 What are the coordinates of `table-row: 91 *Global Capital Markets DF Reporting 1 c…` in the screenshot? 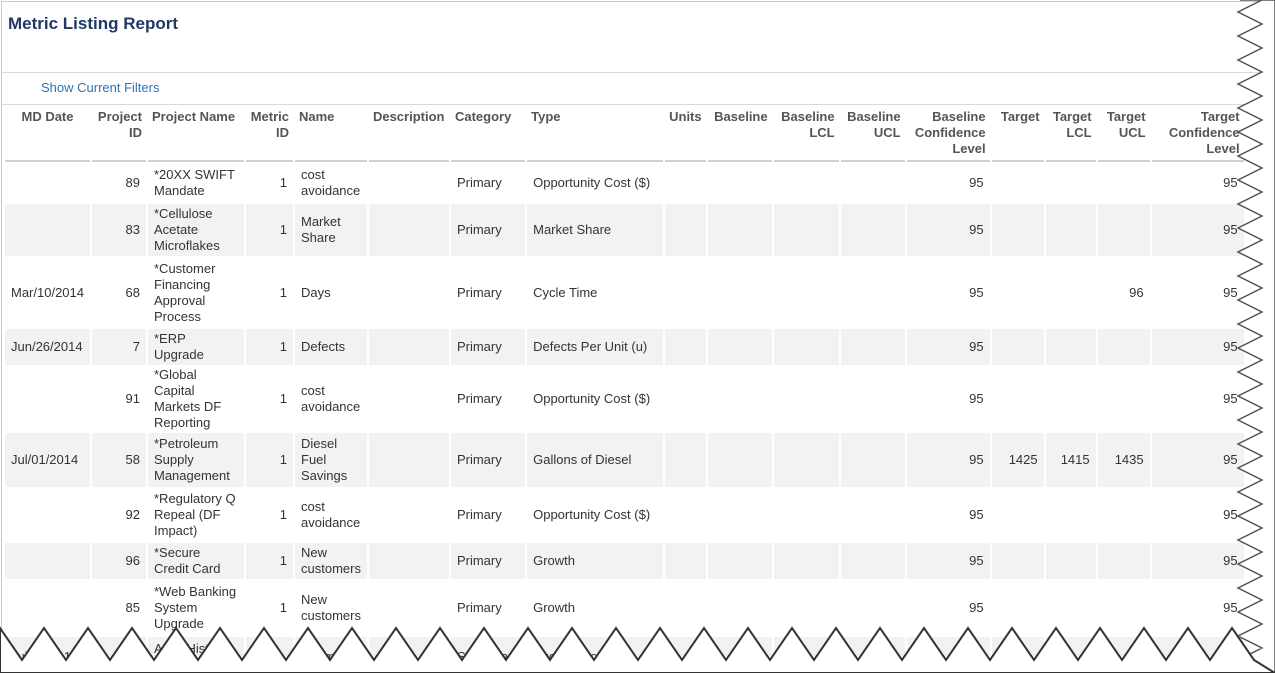 It's located at (624, 399).